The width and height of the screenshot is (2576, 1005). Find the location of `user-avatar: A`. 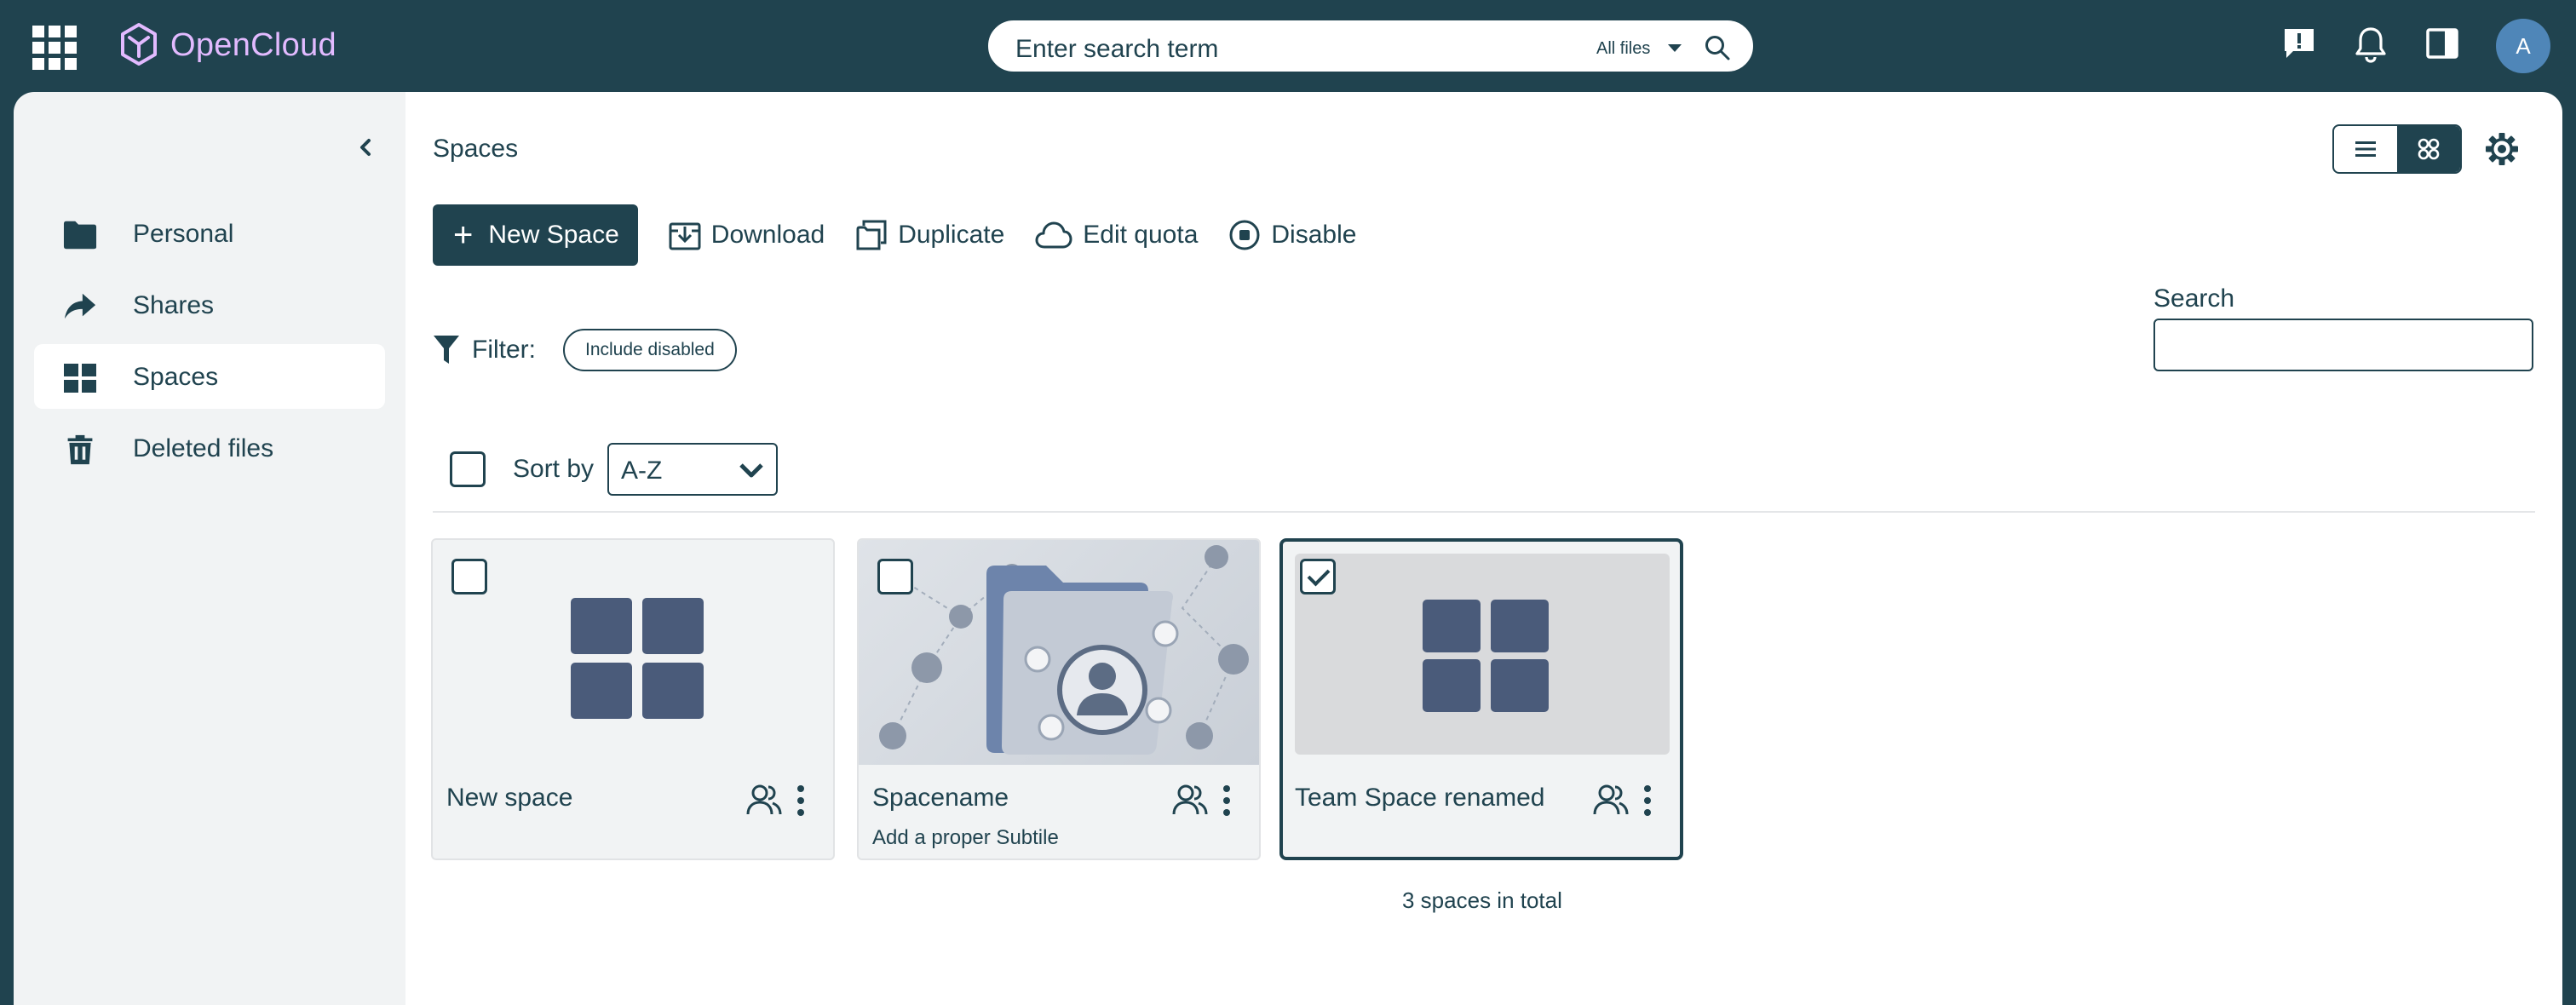

user-avatar: A is located at coordinates (2523, 46).